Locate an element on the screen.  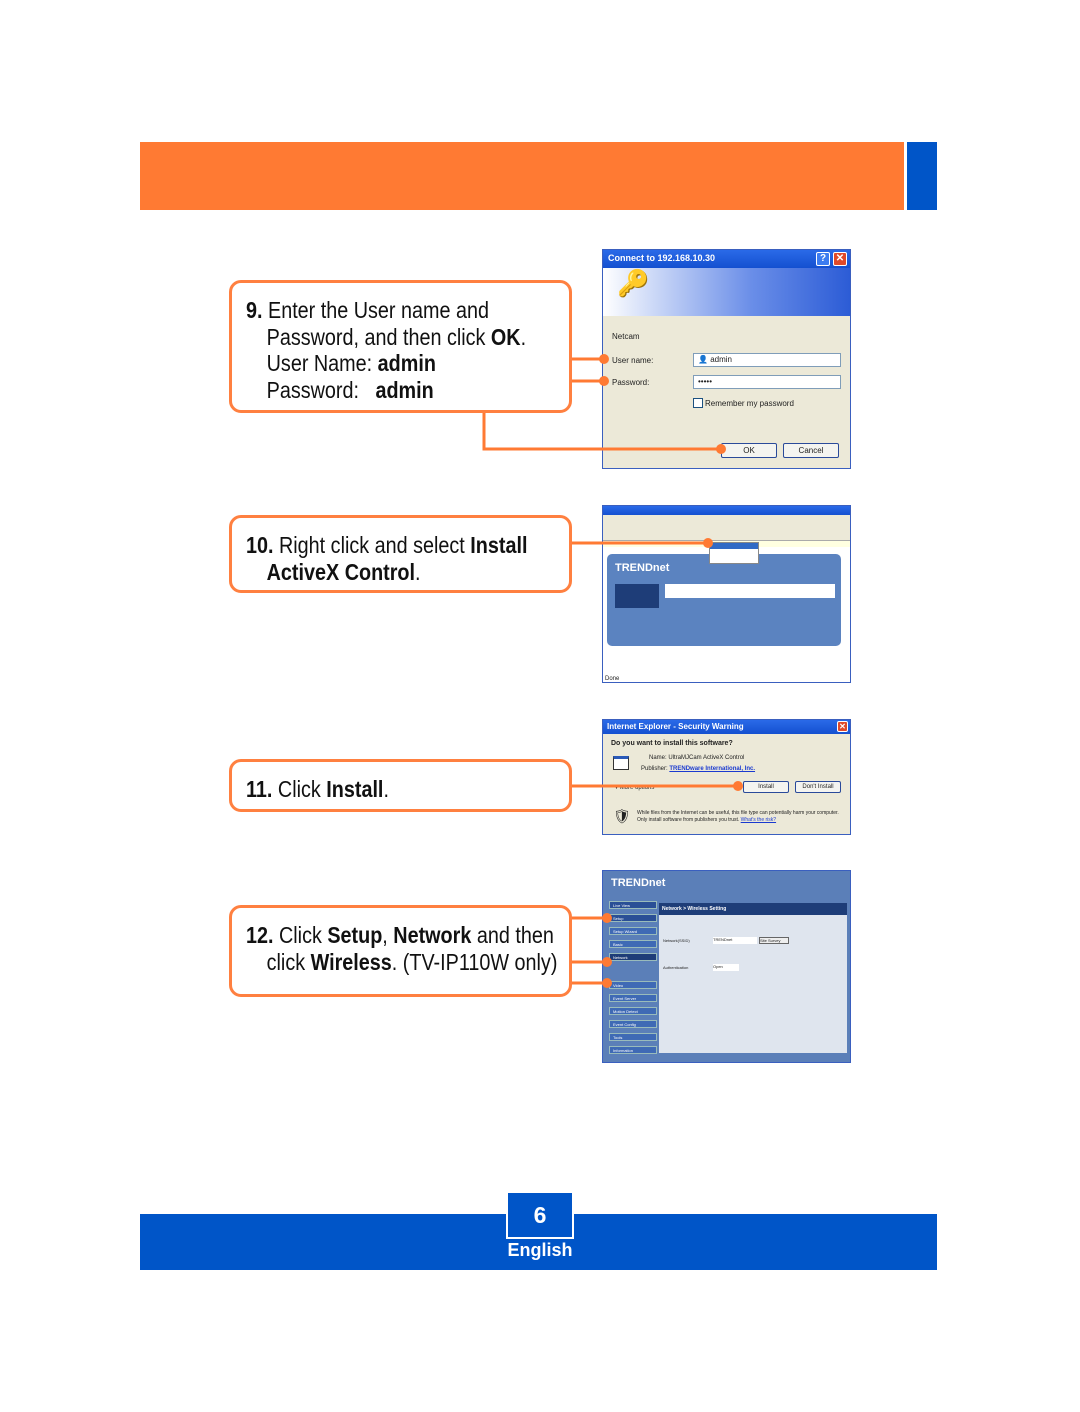
page-number: 6 is located at coordinates (540, 1215).